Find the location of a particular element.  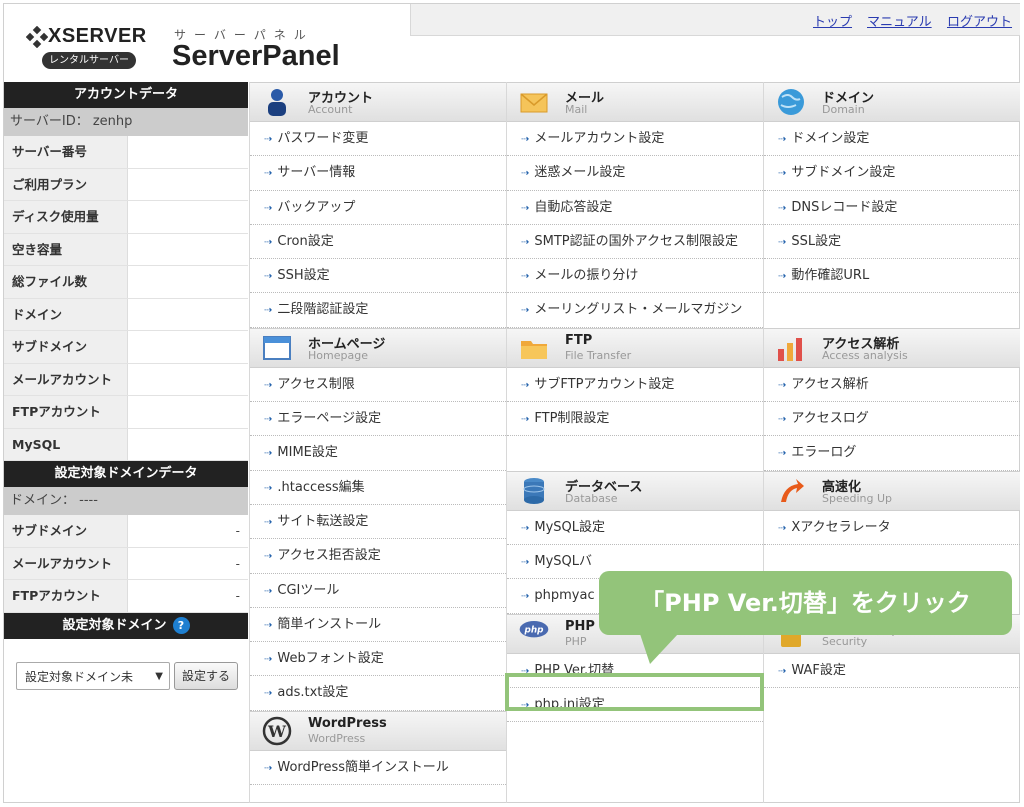

menu-item-mail: ⇢ メーリングリスト・メールマガジン is located at coordinates (635, 310).